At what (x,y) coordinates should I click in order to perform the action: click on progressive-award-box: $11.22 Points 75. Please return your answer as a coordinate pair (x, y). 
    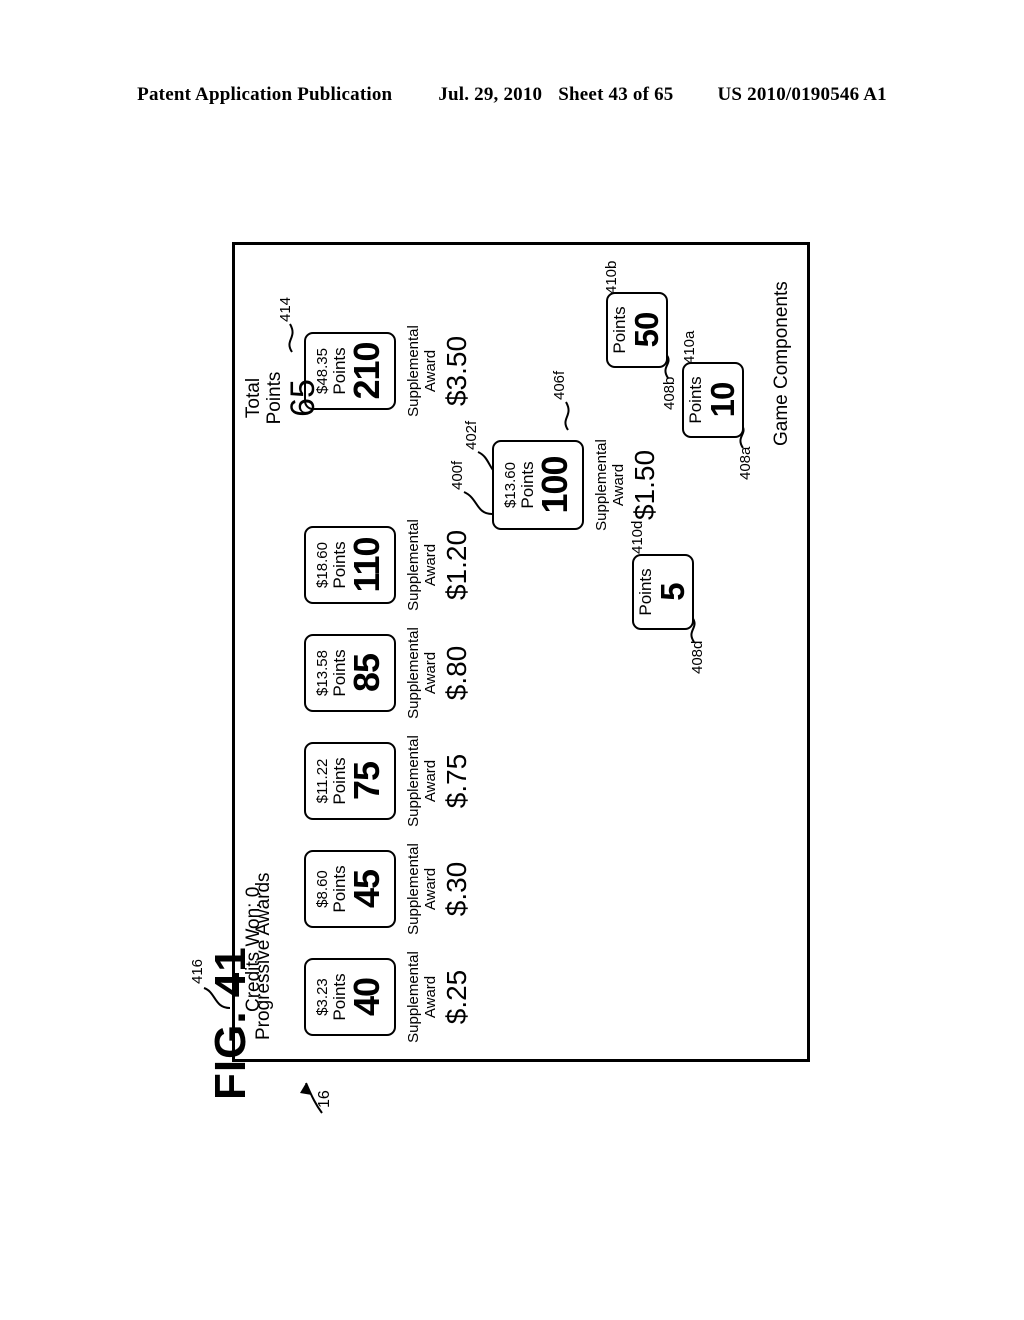
    Looking at the image, I should click on (350, 781).